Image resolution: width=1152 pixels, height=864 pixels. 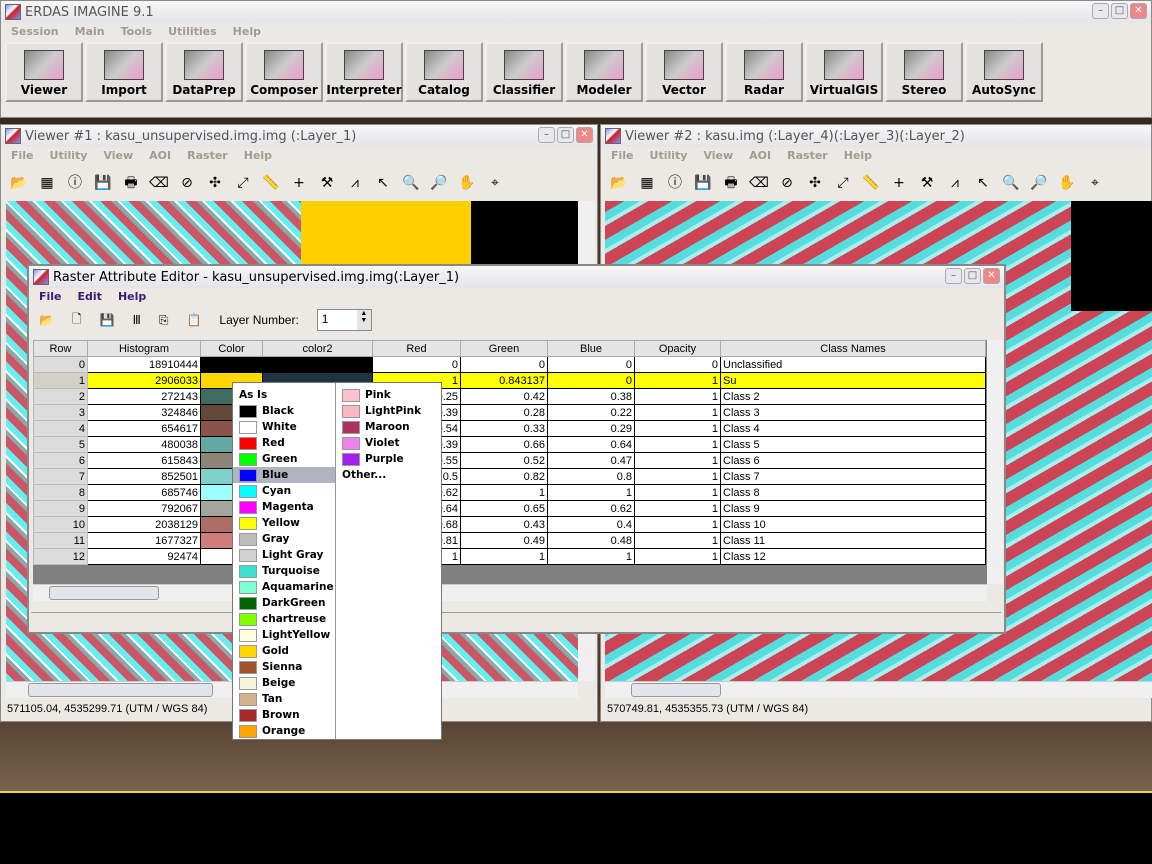 What do you see at coordinates (131, 183) in the screenshot?
I see `print-icon: 🖶` at bounding box center [131, 183].